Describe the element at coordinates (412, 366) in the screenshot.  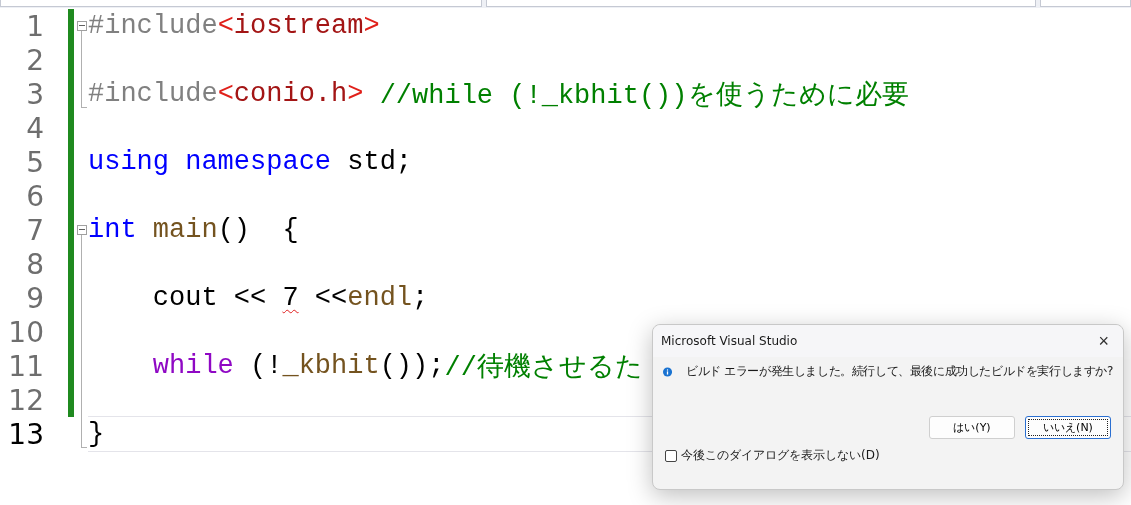
I see `code-token: ());` at that location.